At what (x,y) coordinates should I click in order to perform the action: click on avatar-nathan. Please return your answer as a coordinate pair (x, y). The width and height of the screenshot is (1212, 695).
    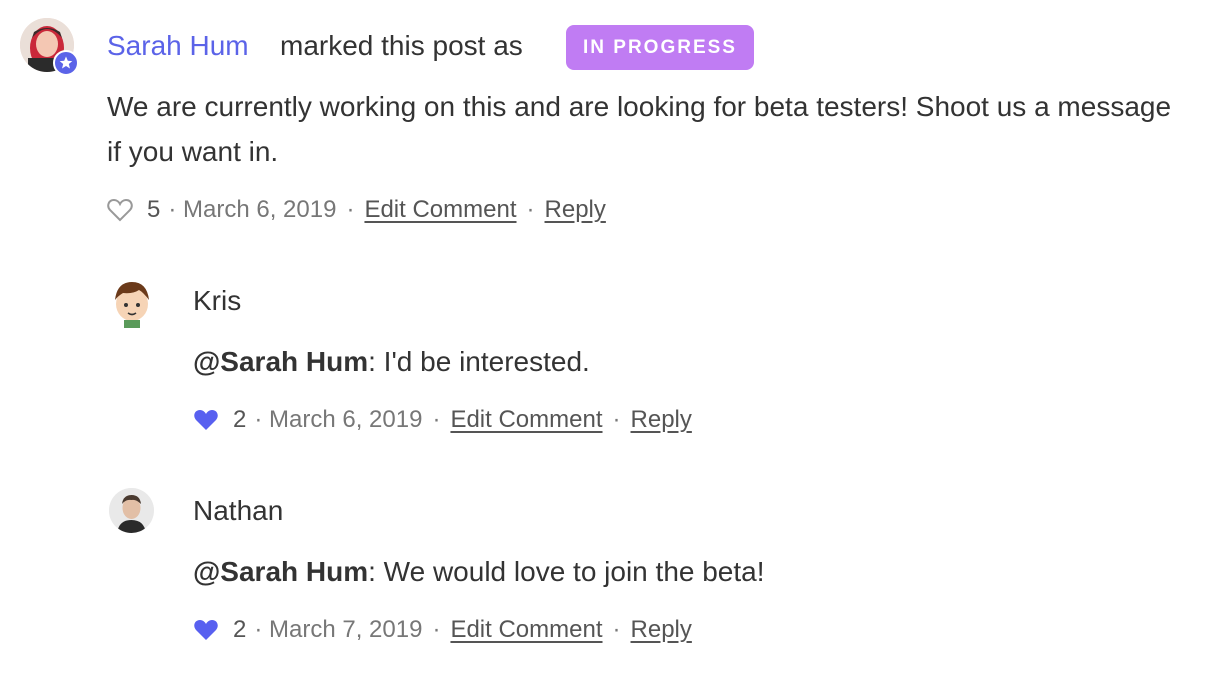
    Looking at the image, I should click on (131, 510).